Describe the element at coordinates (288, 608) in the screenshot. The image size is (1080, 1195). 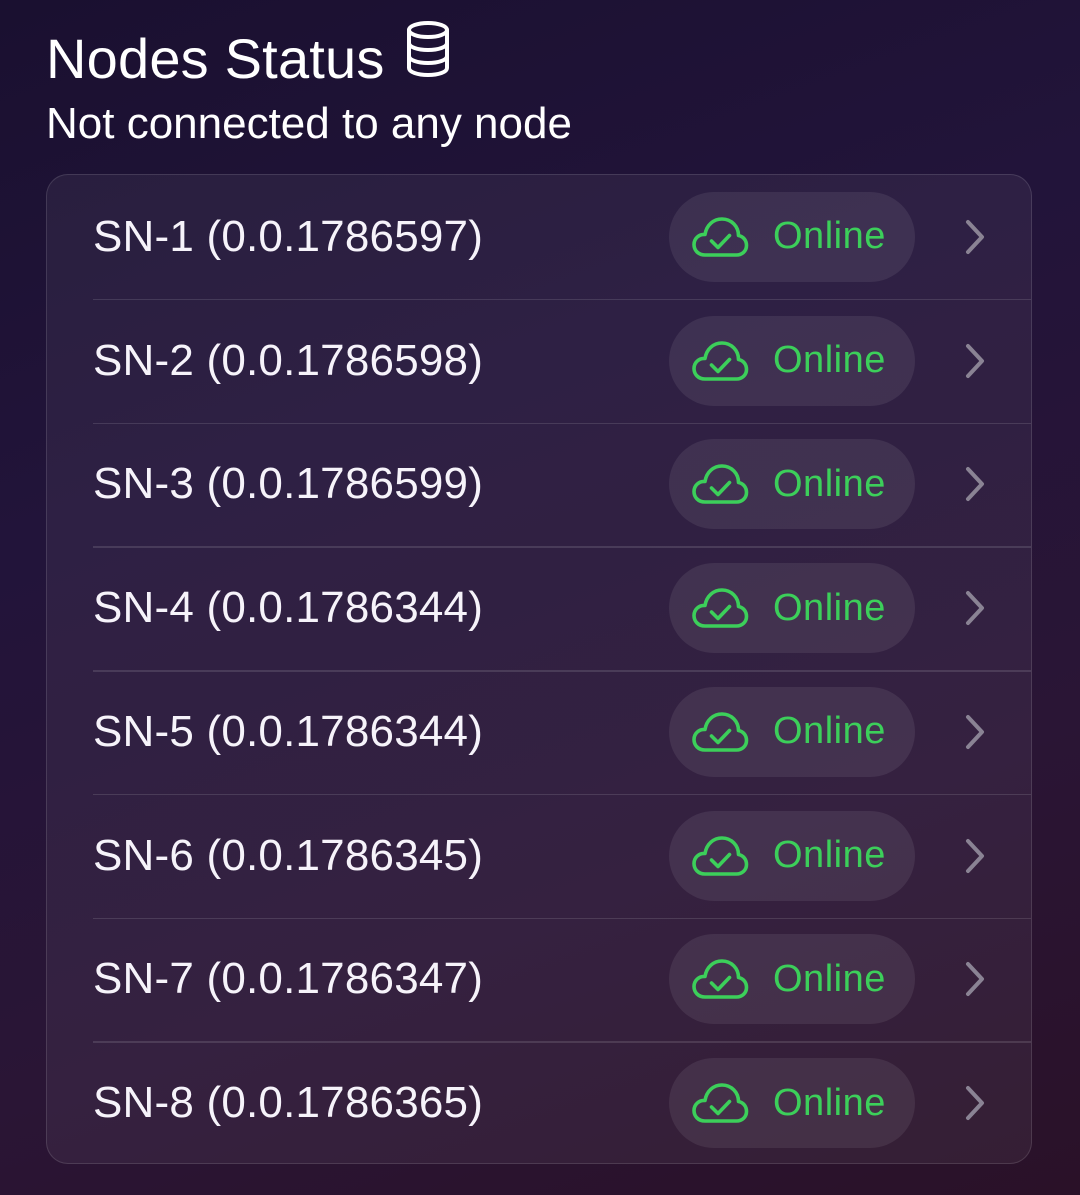
I see `node-label: SN-4 (0.0.1786344)` at that location.